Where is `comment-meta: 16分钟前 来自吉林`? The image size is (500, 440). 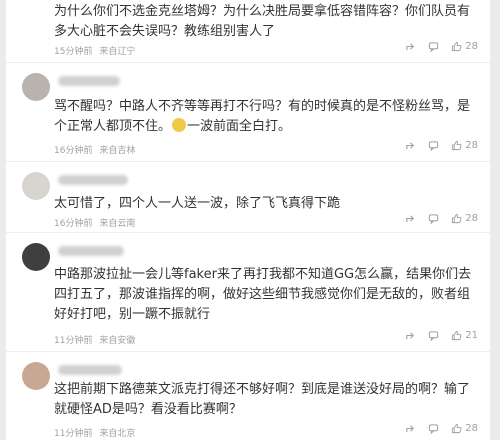 comment-meta: 16分钟前 来自吉林 is located at coordinates (94, 149).